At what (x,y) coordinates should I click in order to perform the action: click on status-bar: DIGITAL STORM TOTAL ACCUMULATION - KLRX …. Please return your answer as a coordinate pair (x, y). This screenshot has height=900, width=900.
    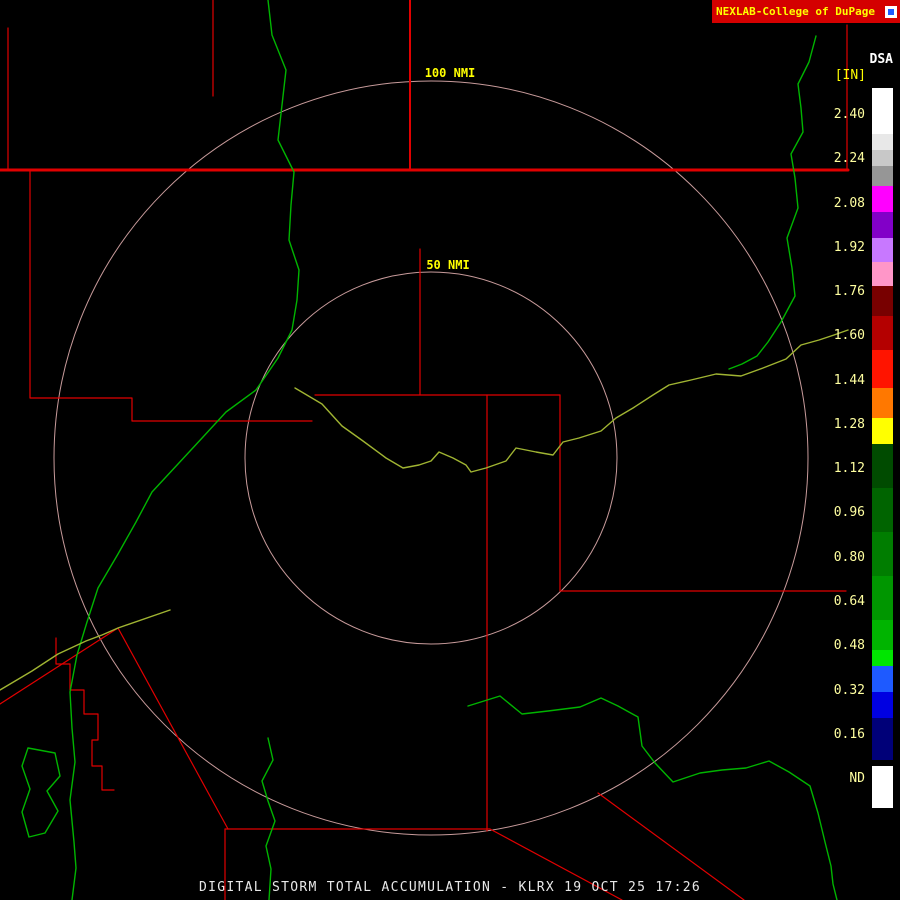
    Looking at the image, I should click on (450, 887).